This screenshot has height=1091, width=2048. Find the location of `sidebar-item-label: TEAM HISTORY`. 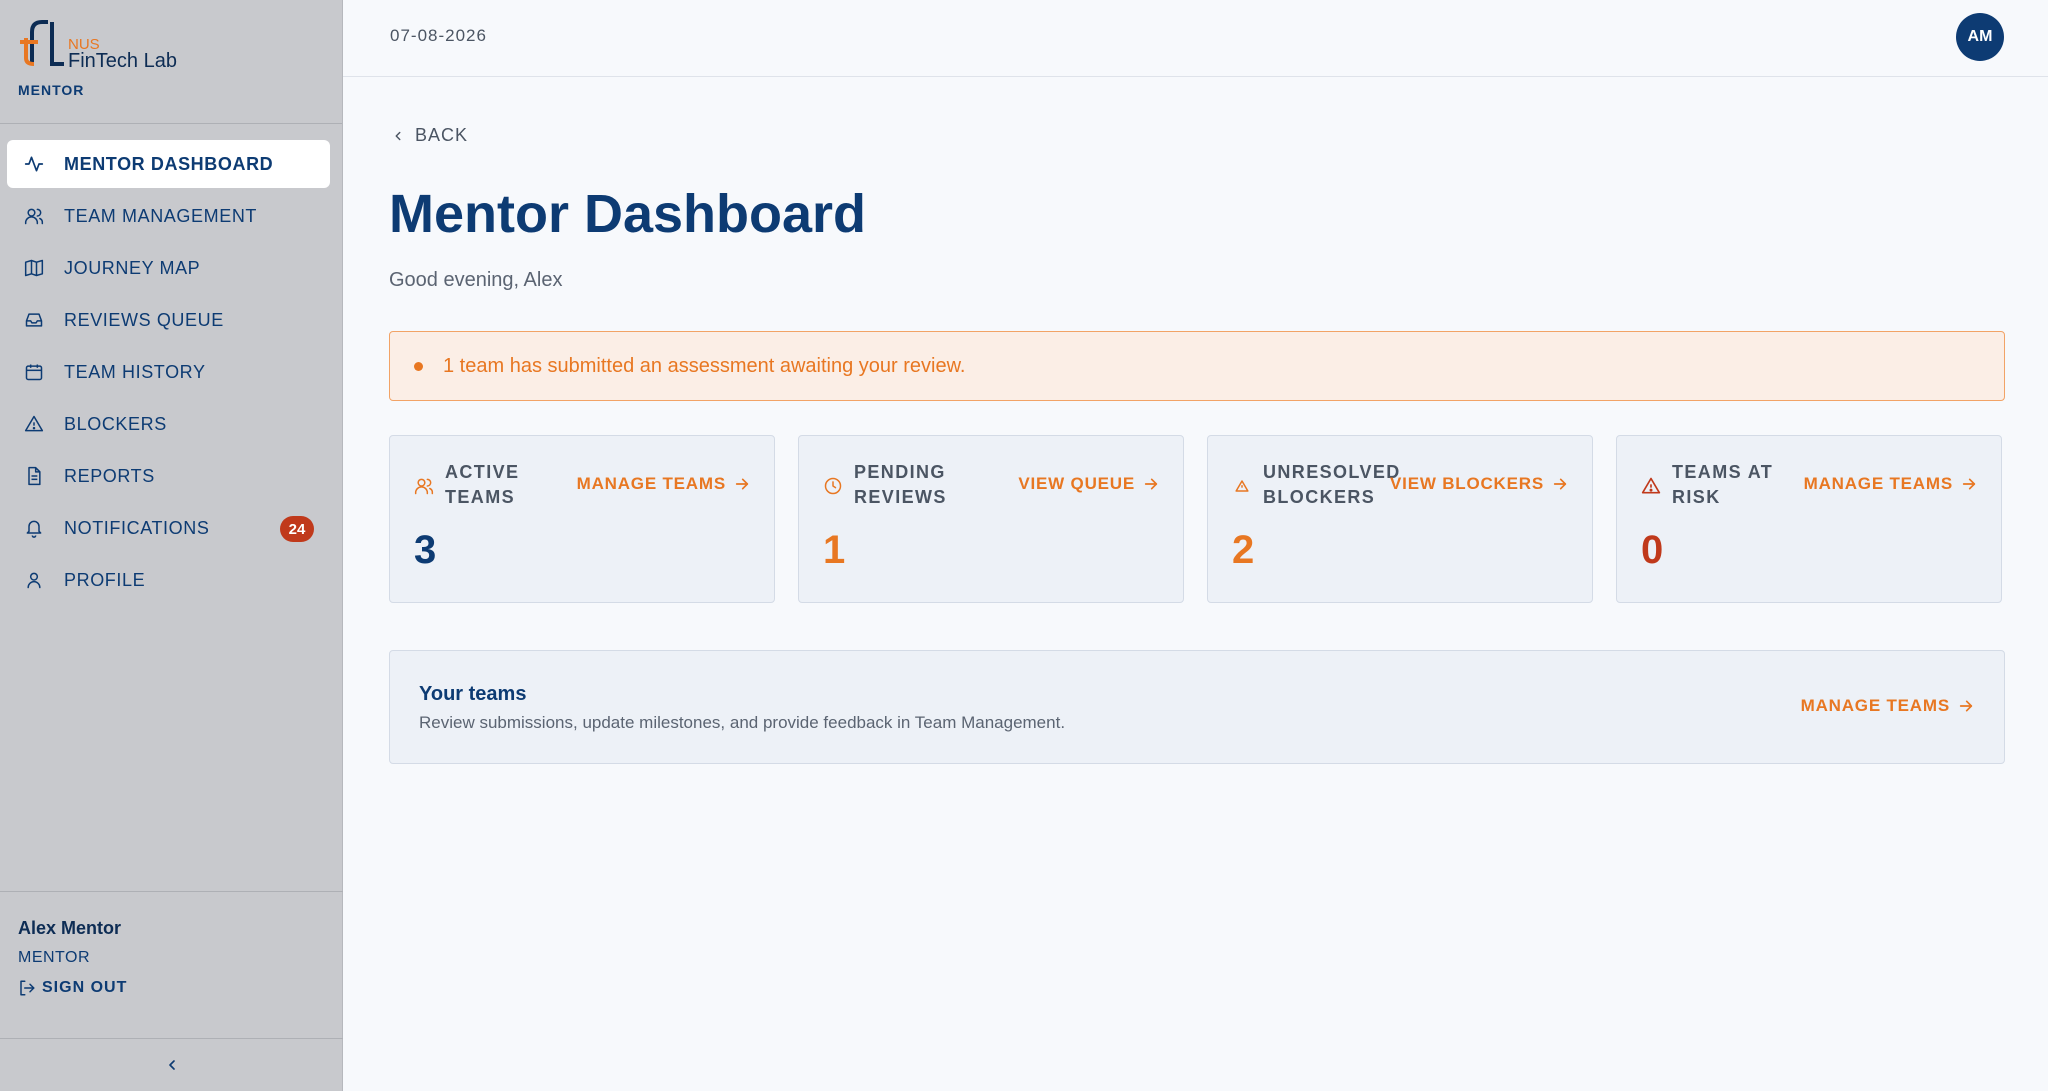

sidebar-item-label: TEAM HISTORY is located at coordinates (135, 371).